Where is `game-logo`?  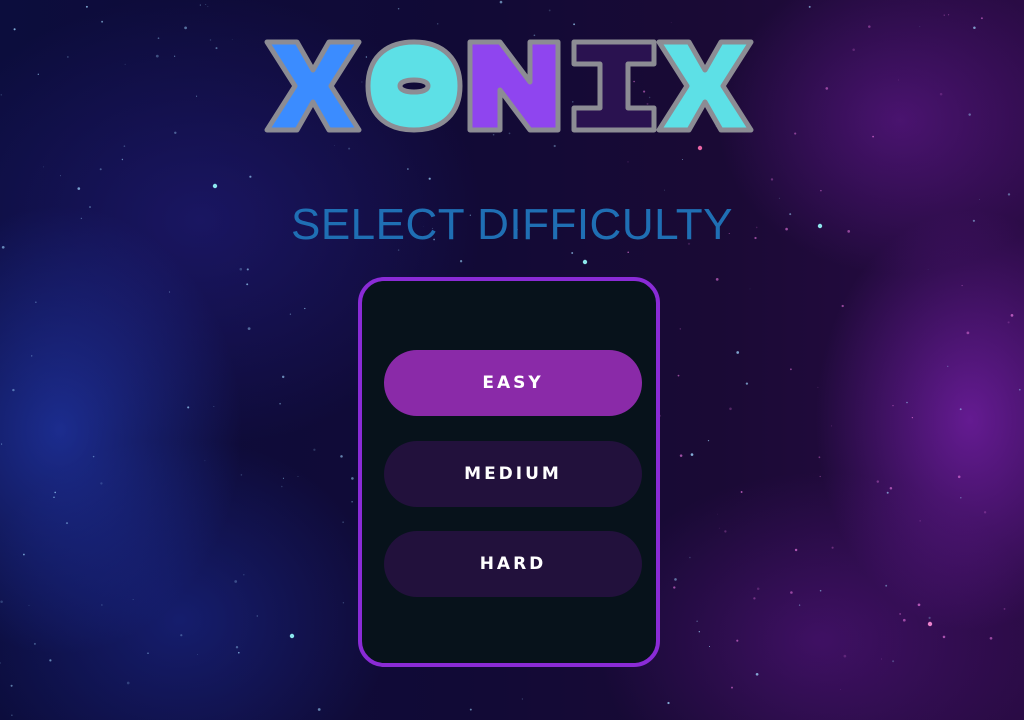 game-logo is located at coordinates (513, 86).